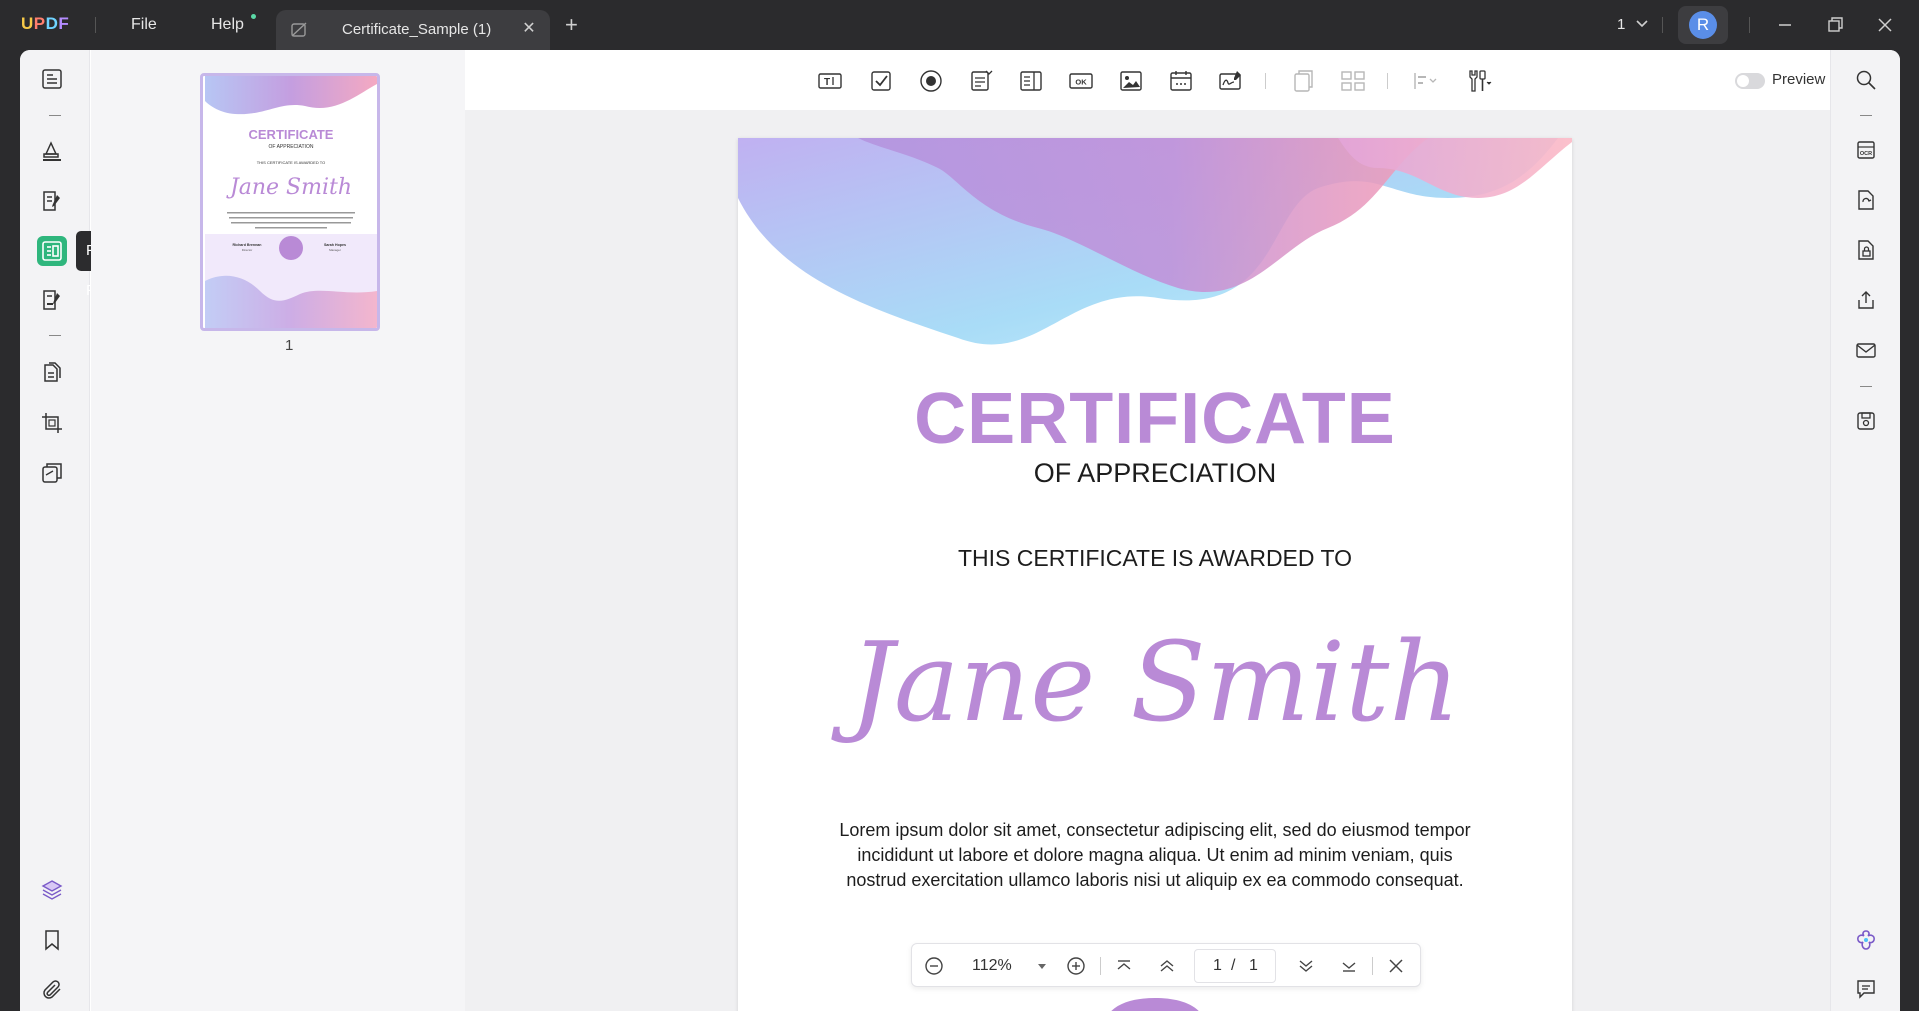  I want to click on zoom-bar-separator, so click(1100, 966).